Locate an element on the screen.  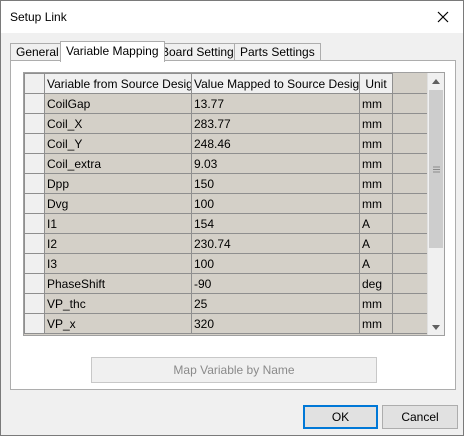
variable-cell: Dpp is located at coordinates (118, 183).